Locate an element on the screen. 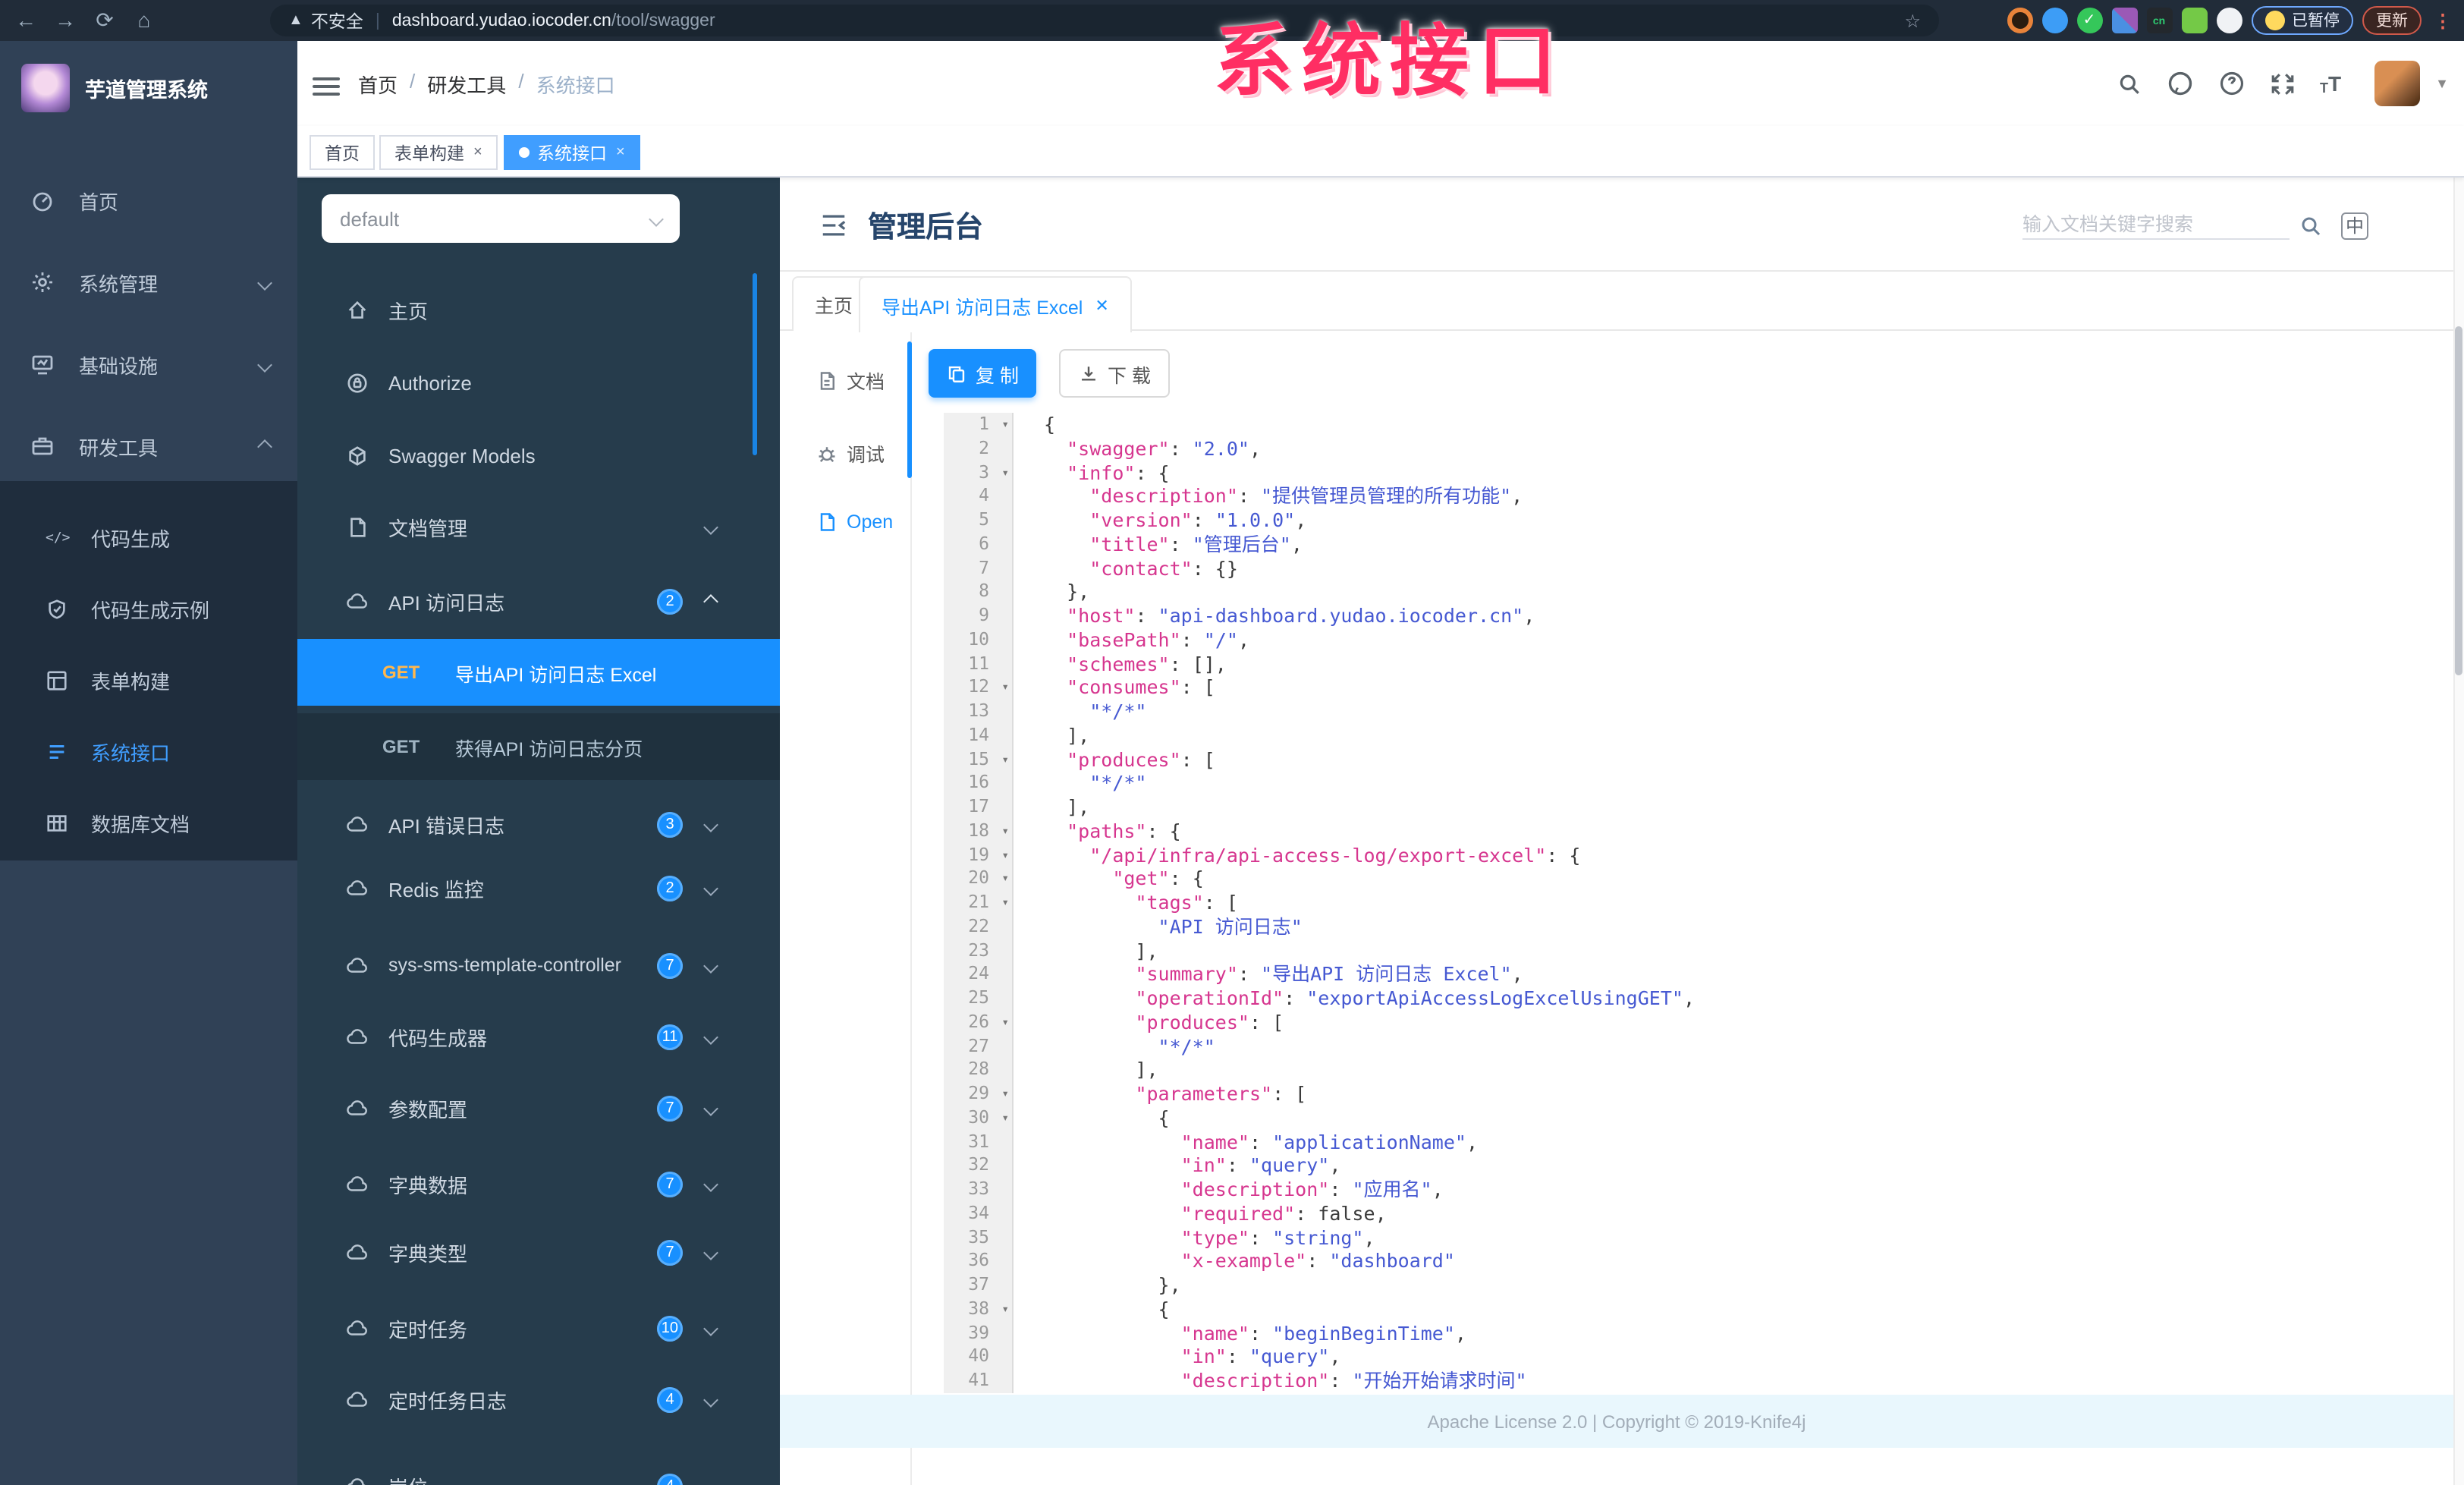  sidebar-item-form-builder: 表单构建 is located at coordinates (148, 680).